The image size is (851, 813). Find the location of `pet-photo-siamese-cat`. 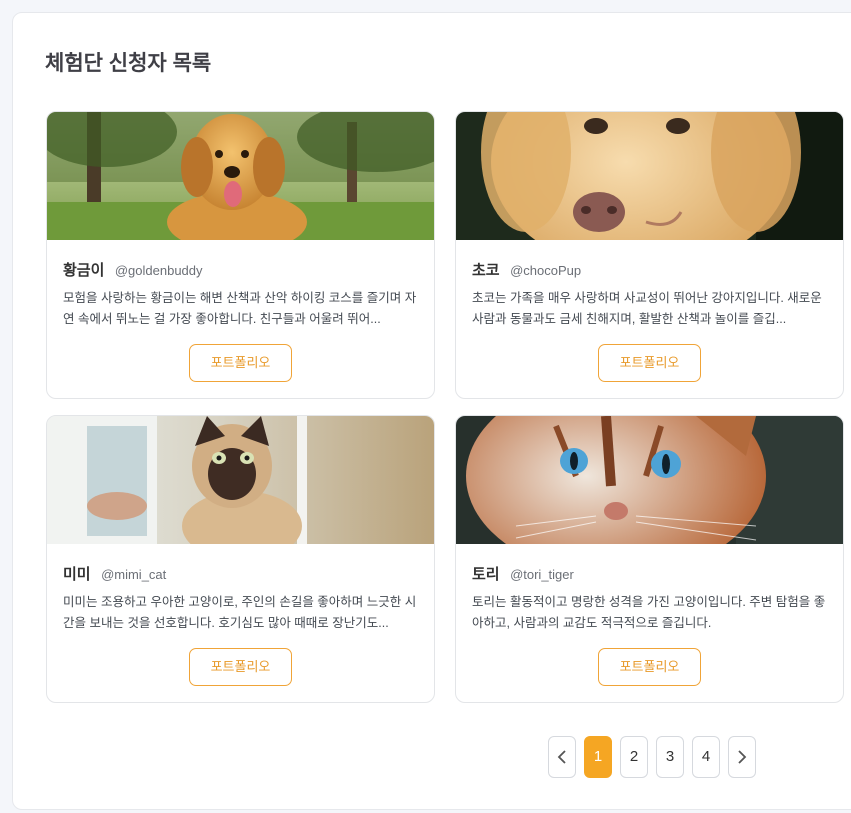

pet-photo-siamese-cat is located at coordinates (240, 480).